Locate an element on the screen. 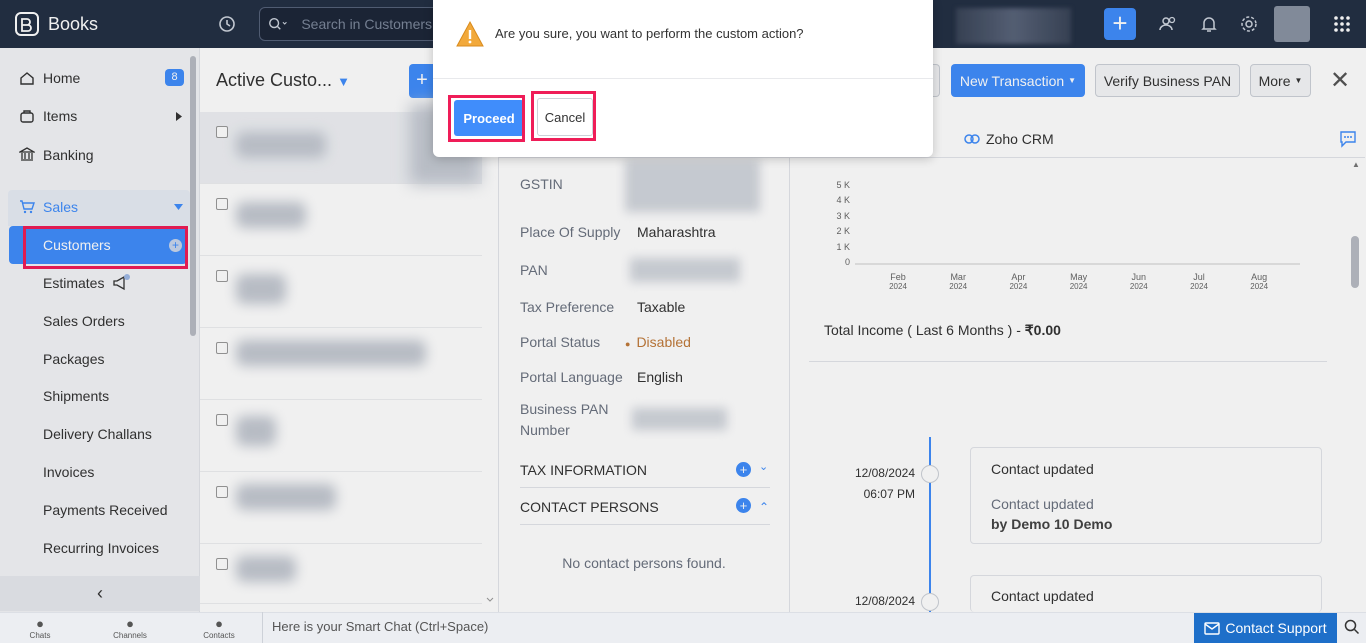 The height and width of the screenshot is (643, 1366). contacts-label: Contacts is located at coordinates (219, 635).